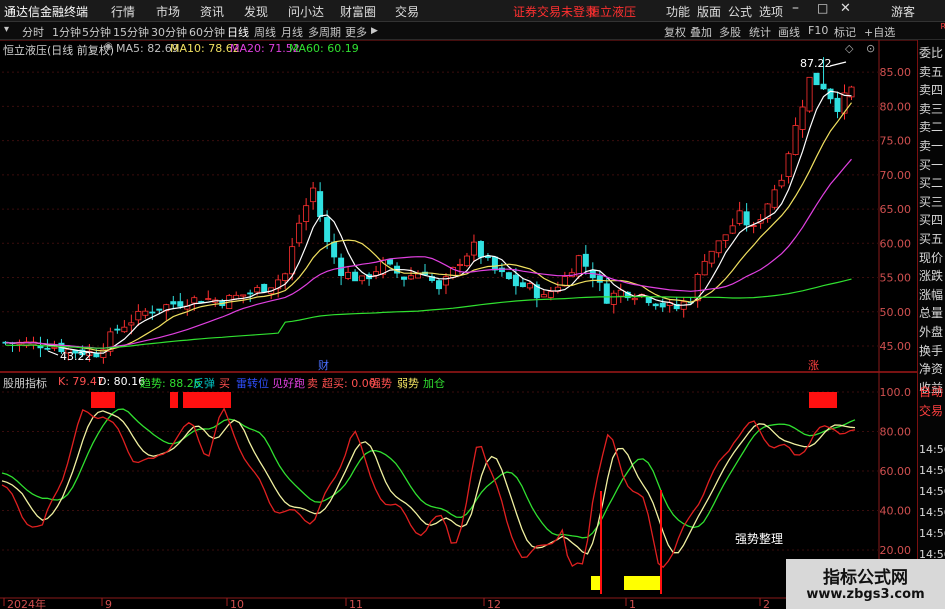 The image size is (945, 609). Describe the element at coordinates (932, 410) in the screenshot. I see `quote-panel-item: 交易` at that location.